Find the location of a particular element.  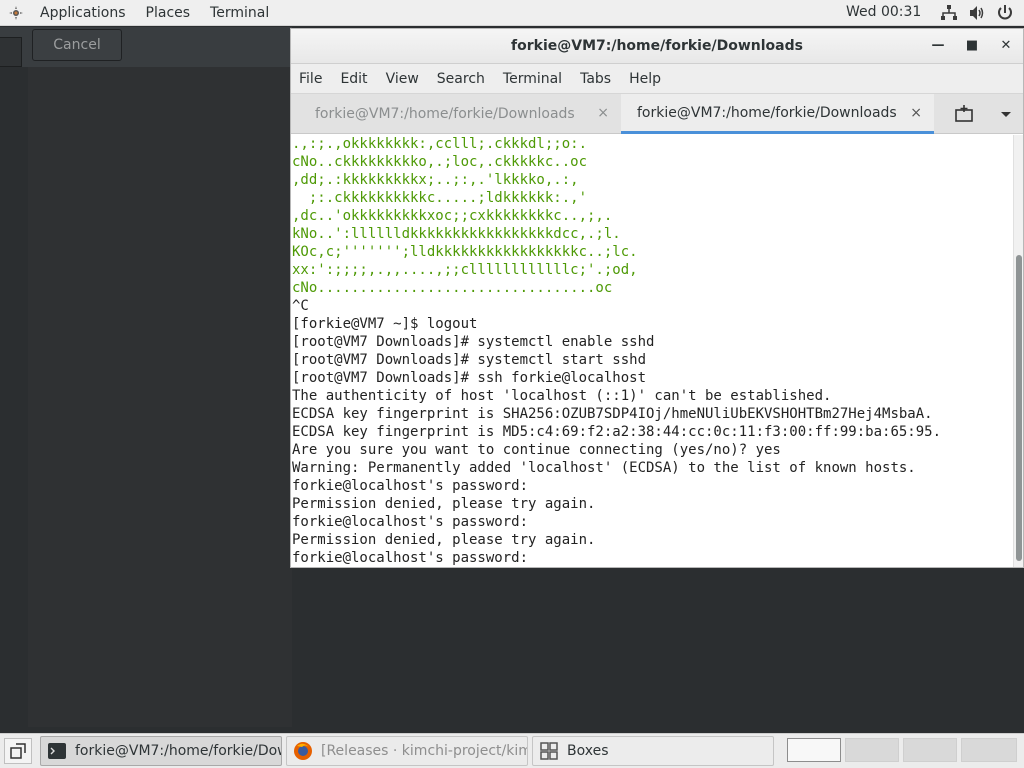

tab-1: forkie@VM7:/home/forkie/Downloads × is located at coordinates (456, 114).